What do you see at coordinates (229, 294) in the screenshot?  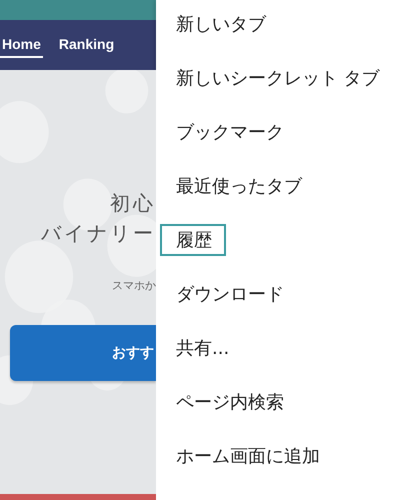 I see `menu-item: ダウンロード` at bounding box center [229, 294].